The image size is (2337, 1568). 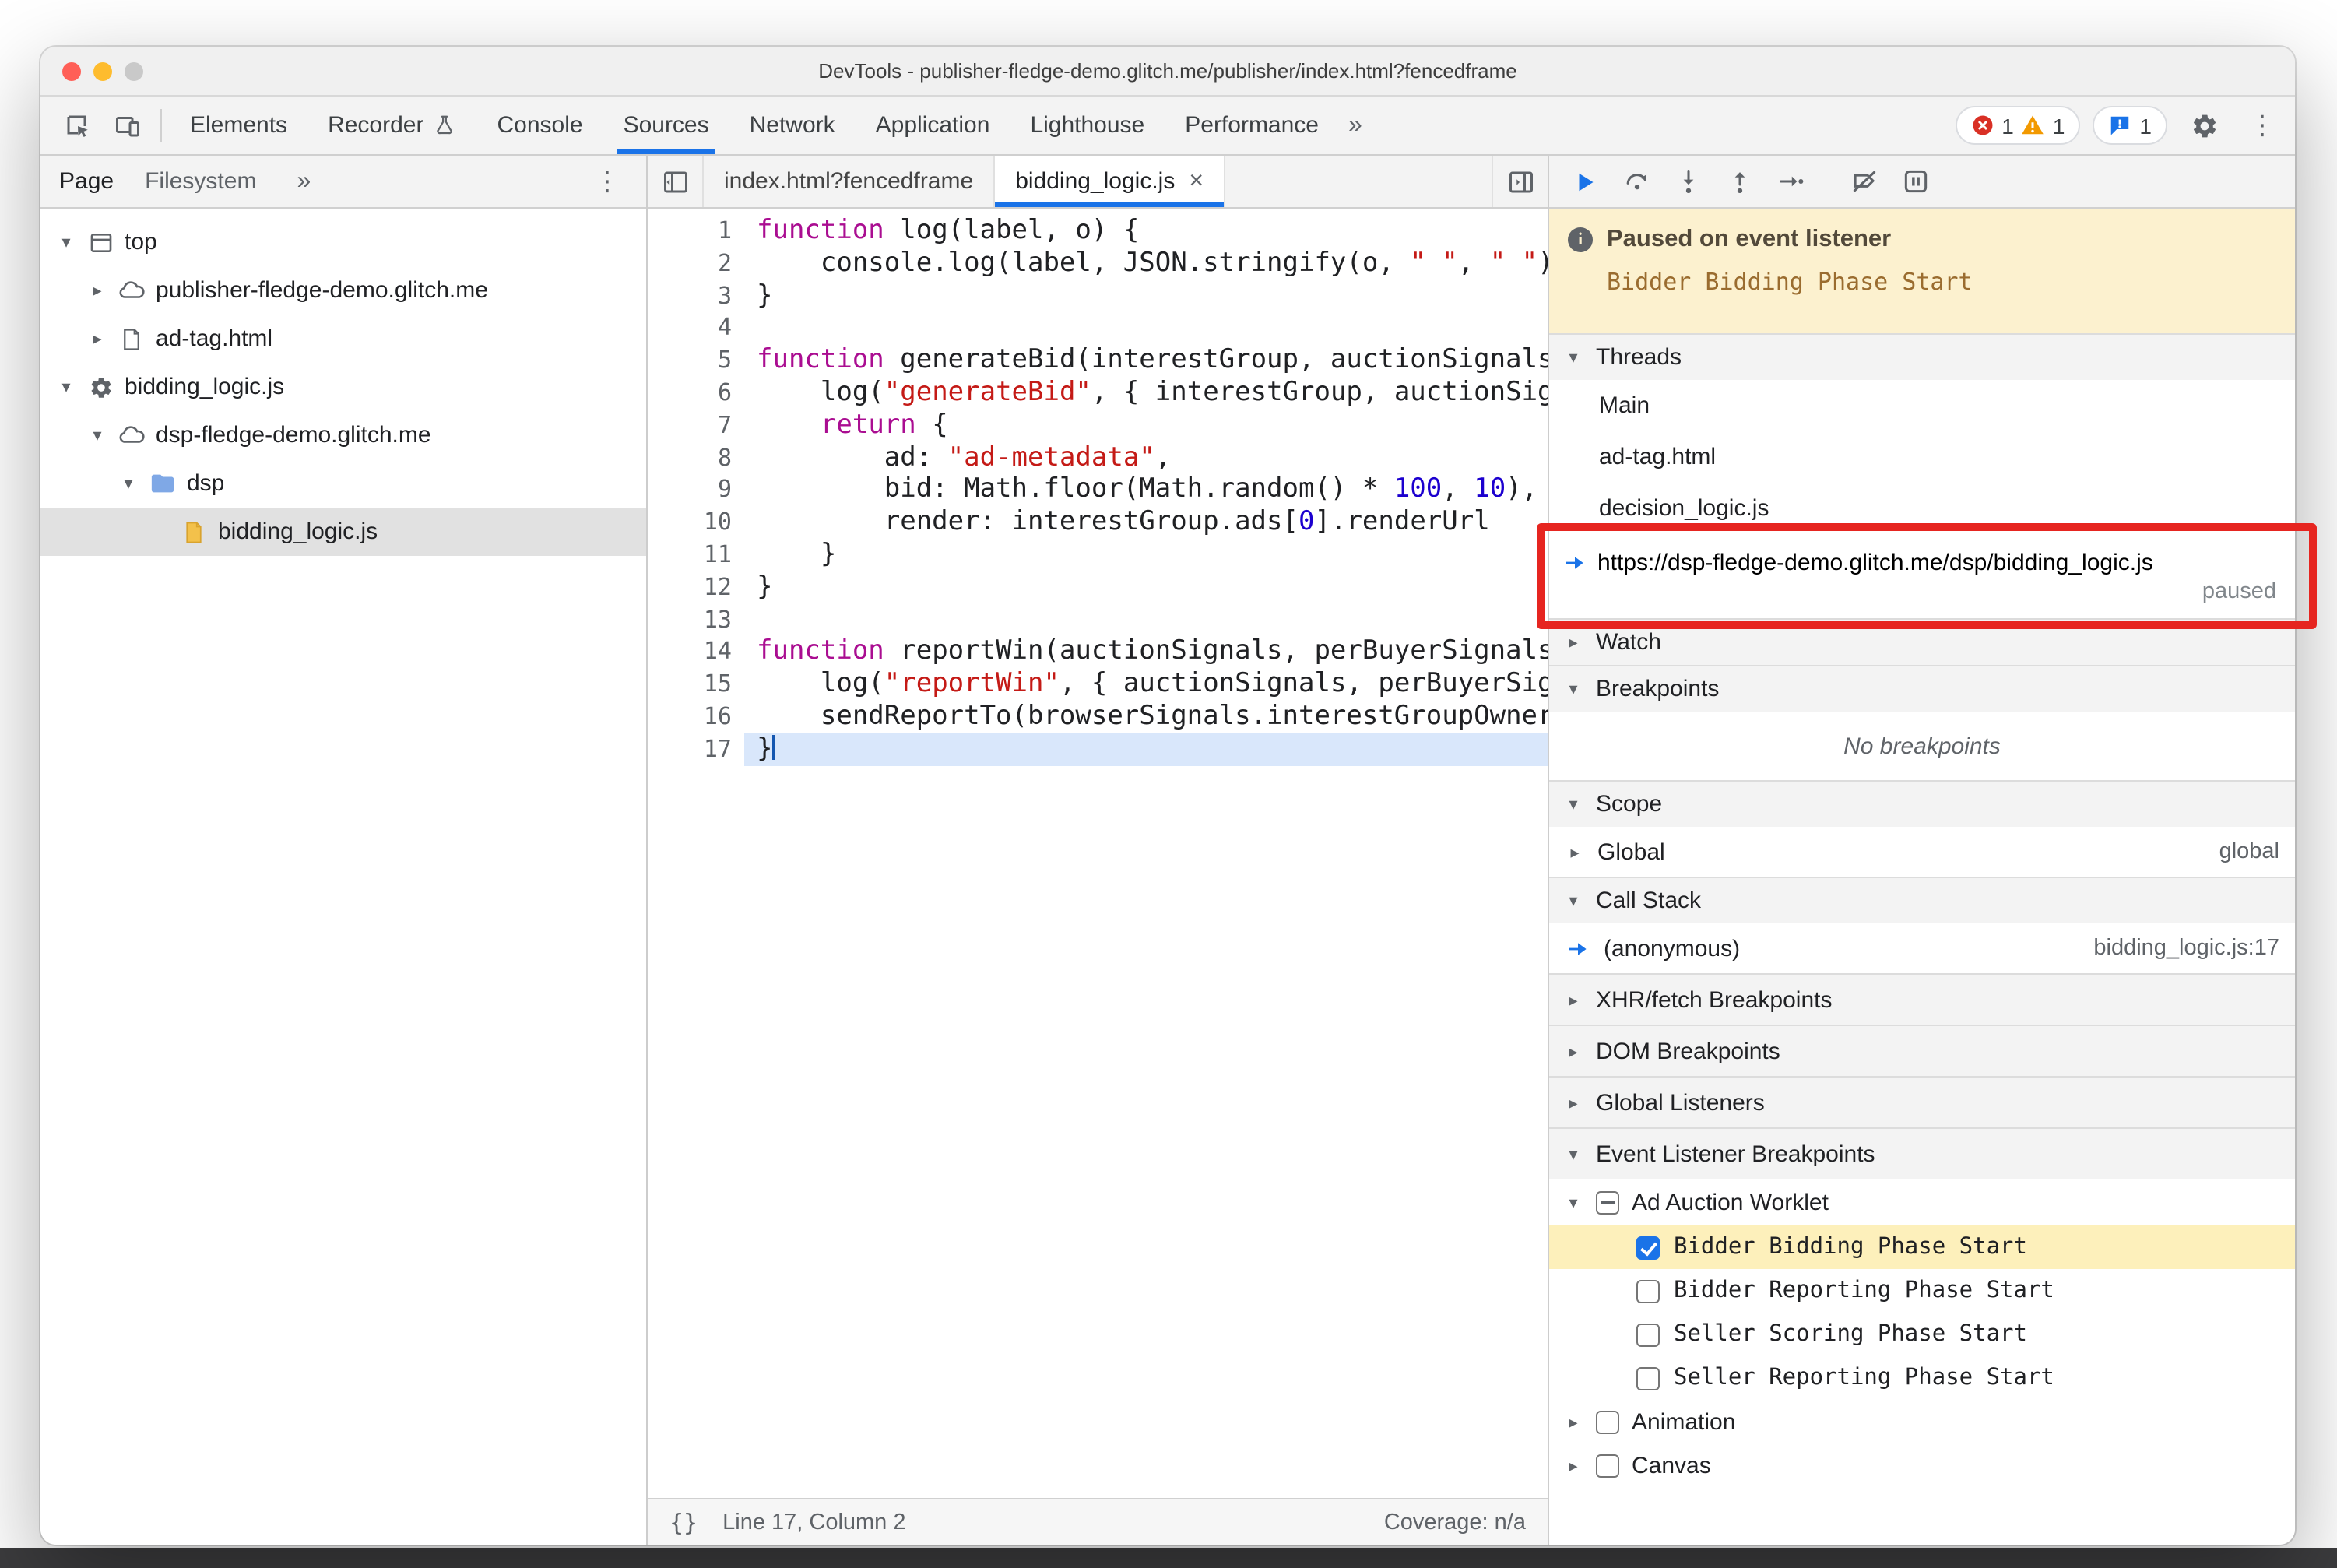 I want to click on seller-reporting-phase-checkbox, so click(x=1648, y=1378).